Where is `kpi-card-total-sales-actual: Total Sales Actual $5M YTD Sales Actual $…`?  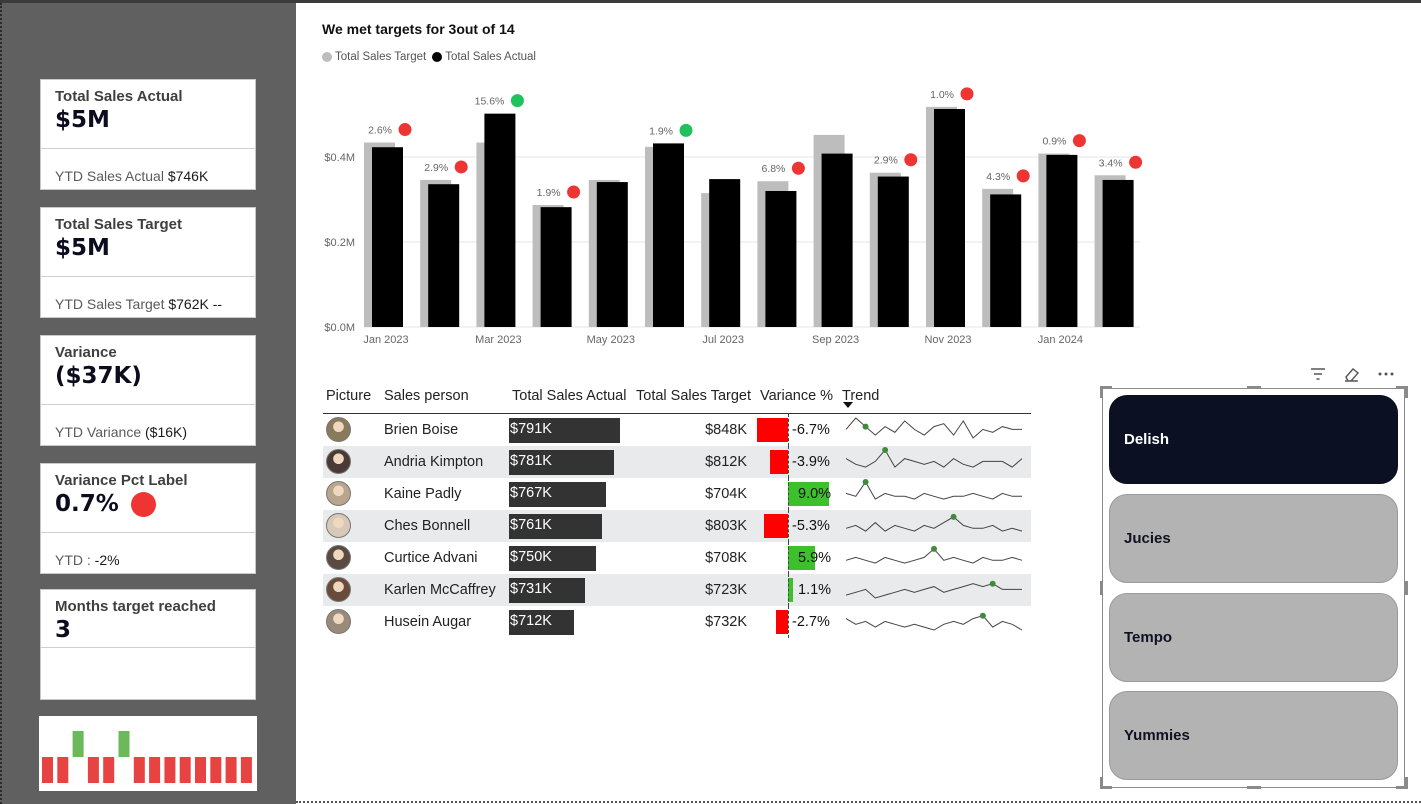
kpi-card-total-sales-actual: Total Sales Actual $5M YTD Sales Actual $… is located at coordinates (148, 134).